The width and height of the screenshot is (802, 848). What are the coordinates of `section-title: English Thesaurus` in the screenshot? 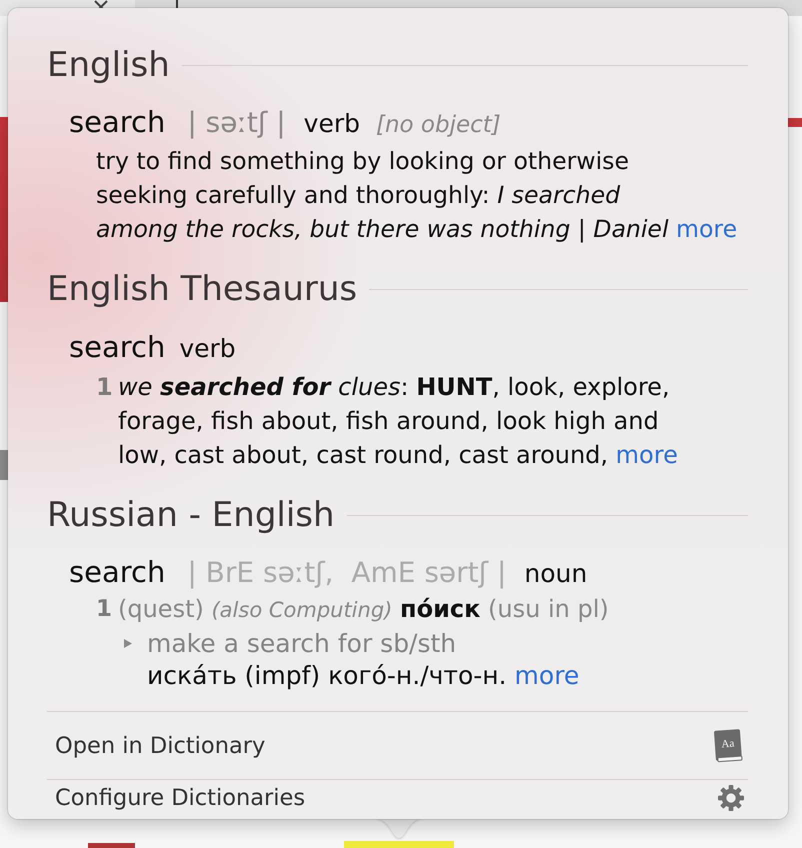 It's located at (202, 289).